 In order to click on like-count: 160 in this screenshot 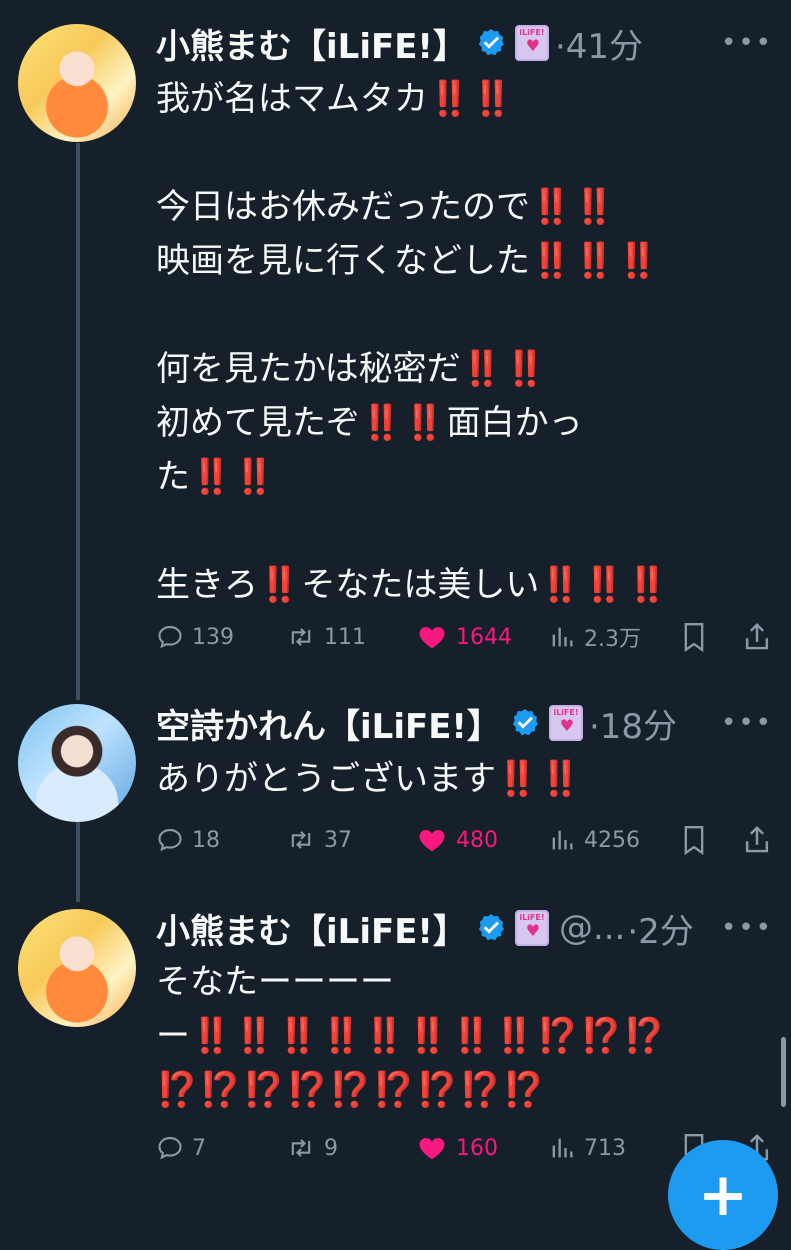, I will do `click(477, 1148)`.